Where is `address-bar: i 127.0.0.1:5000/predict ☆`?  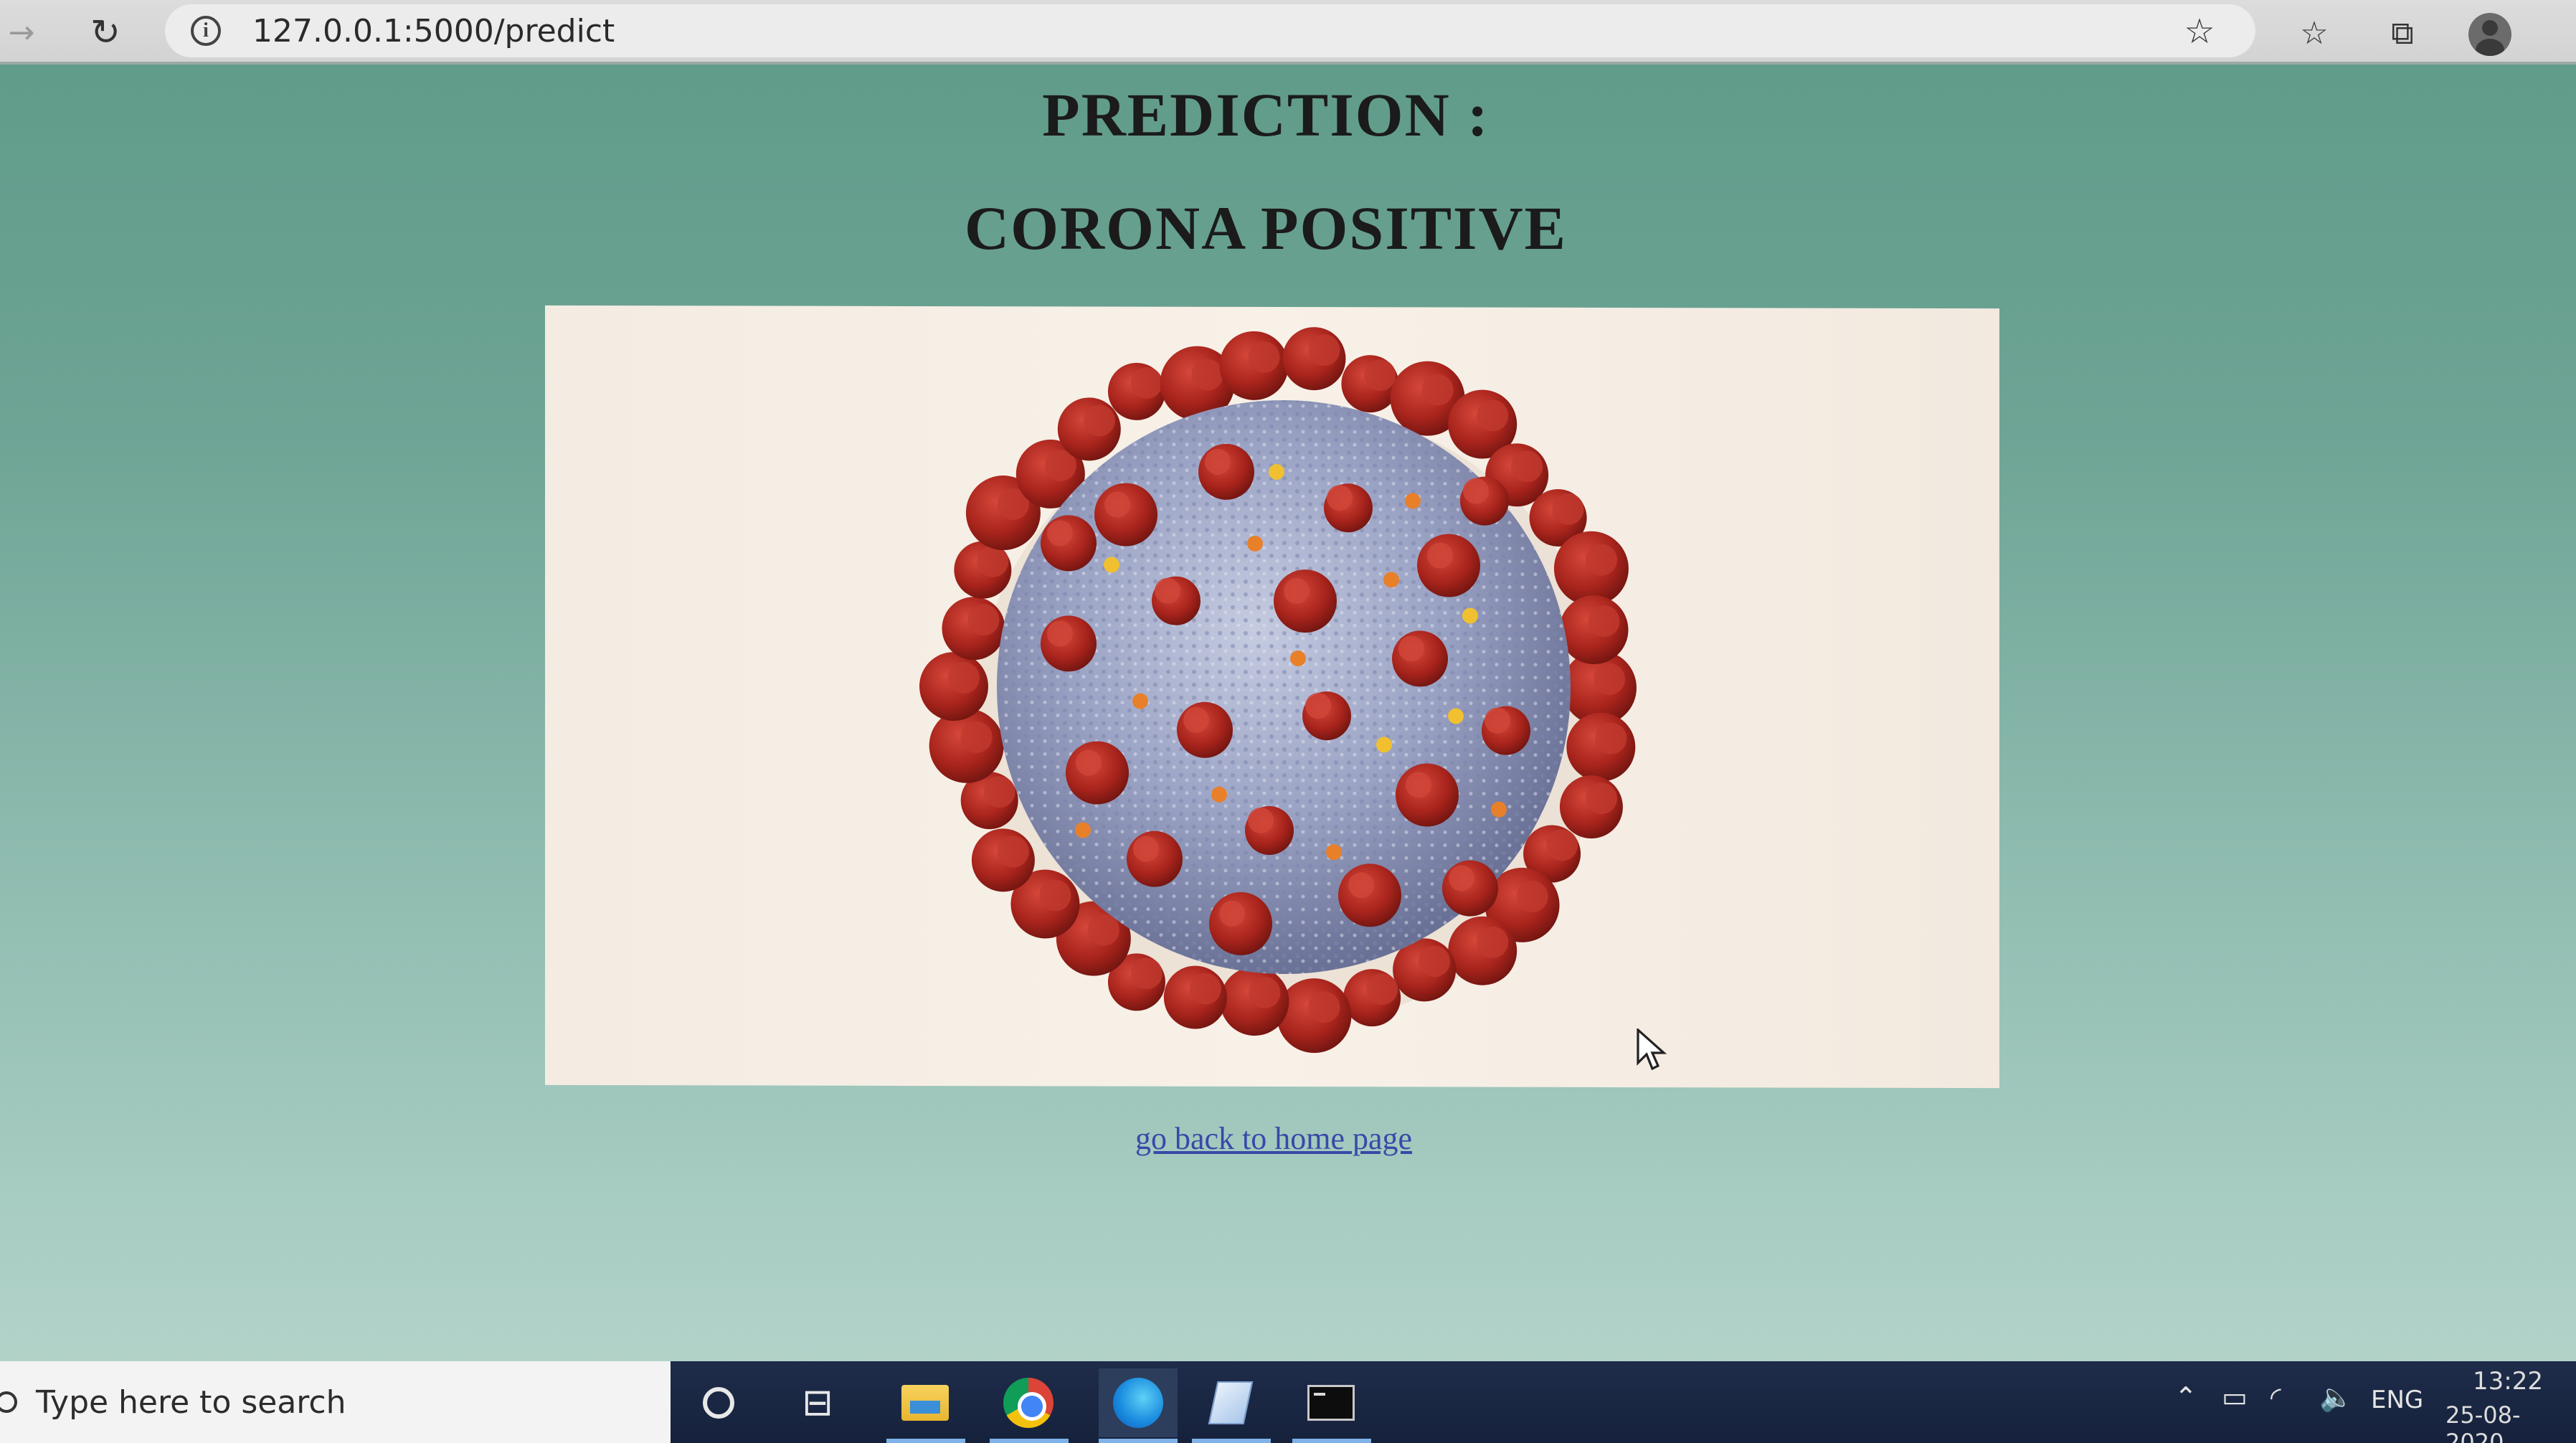
address-bar: i 127.0.0.1:5000/predict ☆ is located at coordinates (1210, 30).